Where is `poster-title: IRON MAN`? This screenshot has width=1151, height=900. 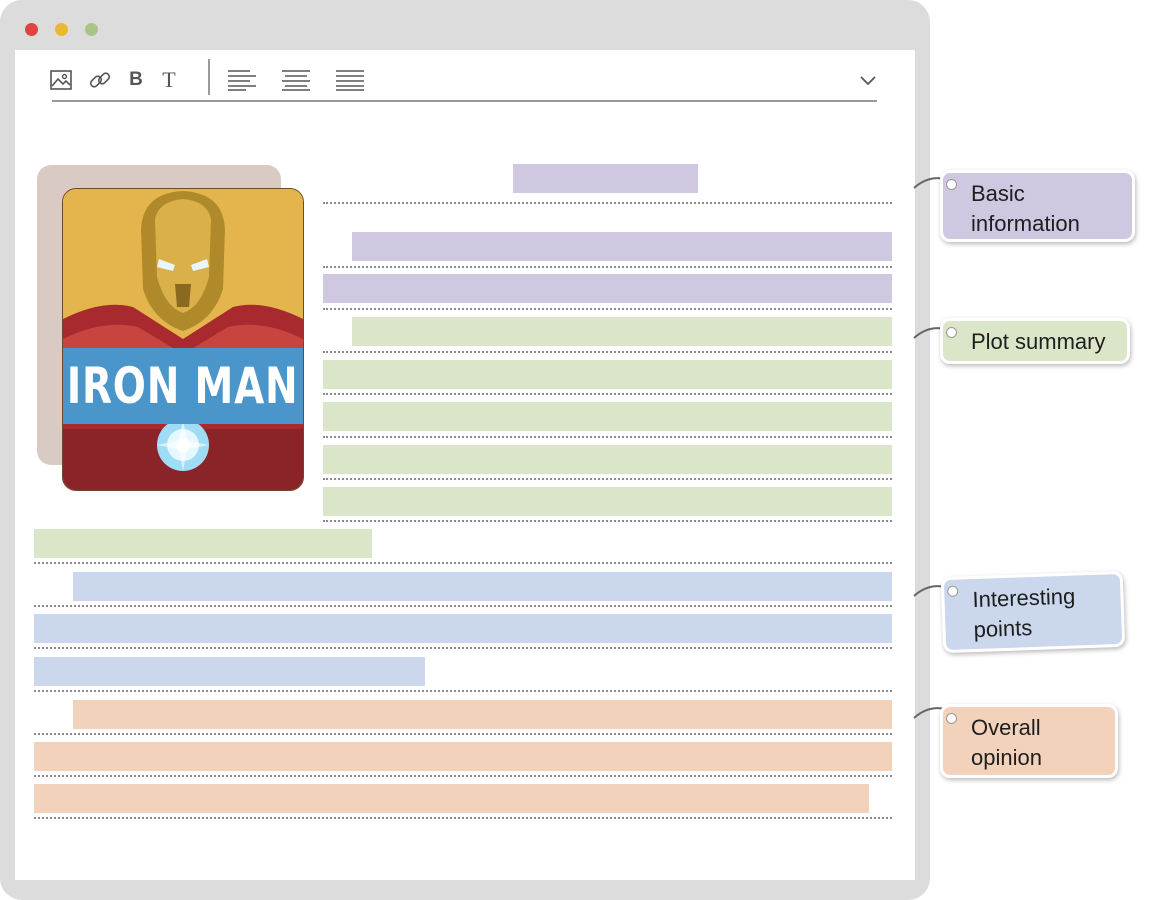 poster-title: IRON MAN is located at coordinates (183, 386).